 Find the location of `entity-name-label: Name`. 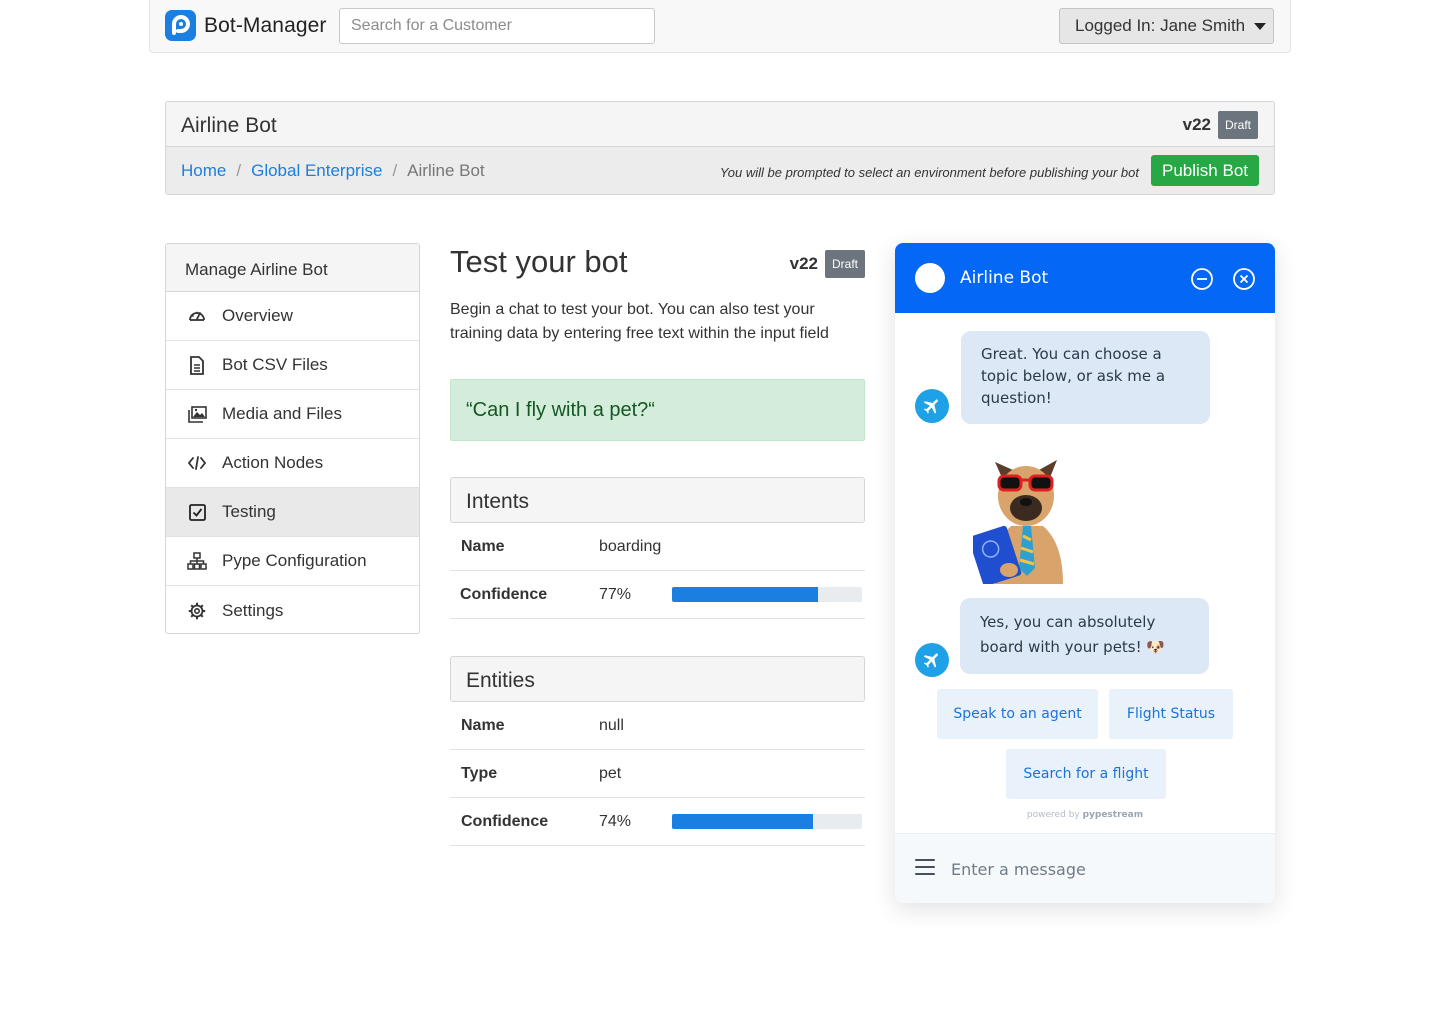

entity-name-label: Name is located at coordinates (483, 725).